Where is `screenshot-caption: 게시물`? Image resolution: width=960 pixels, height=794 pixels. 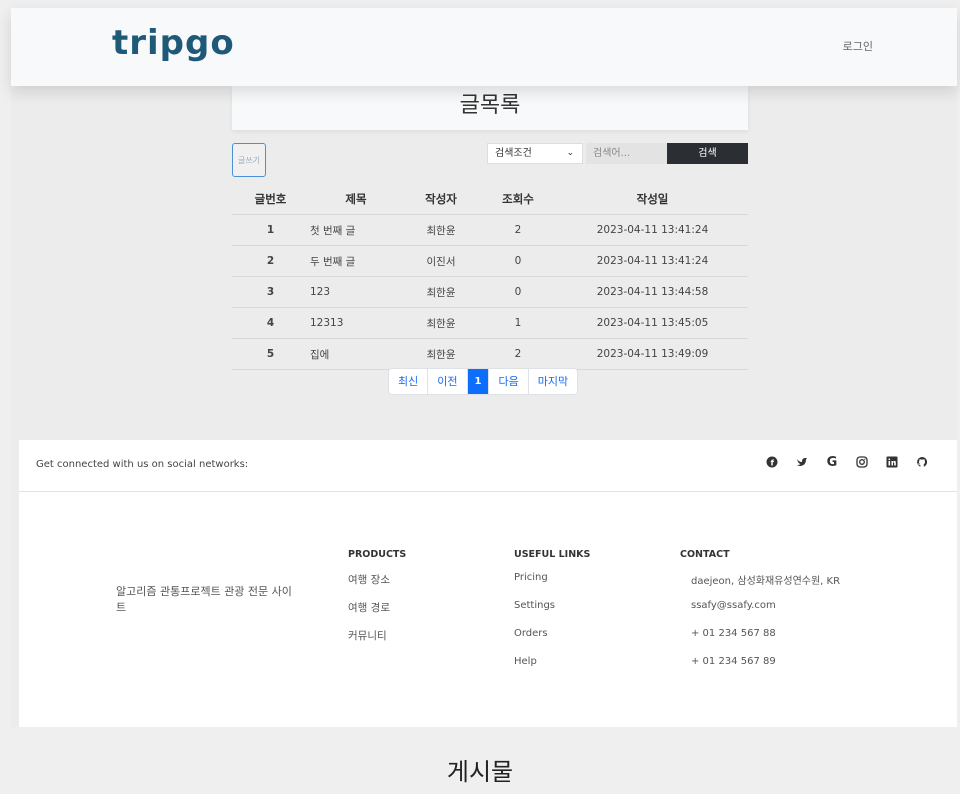
screenshot-caption: 게시물 is located at coordinates (480, 772).